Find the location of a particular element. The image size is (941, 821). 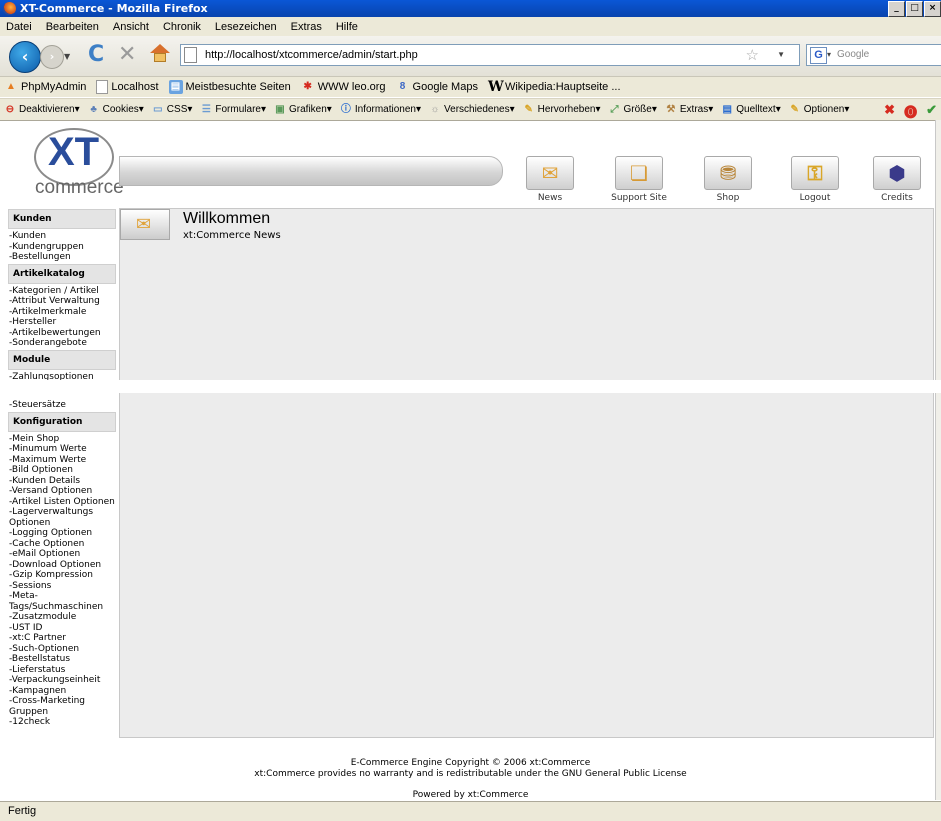

sidebar-item-artikel-listen-optionen: -Artikel Listen Optionen is located at coordinates (62, 502).